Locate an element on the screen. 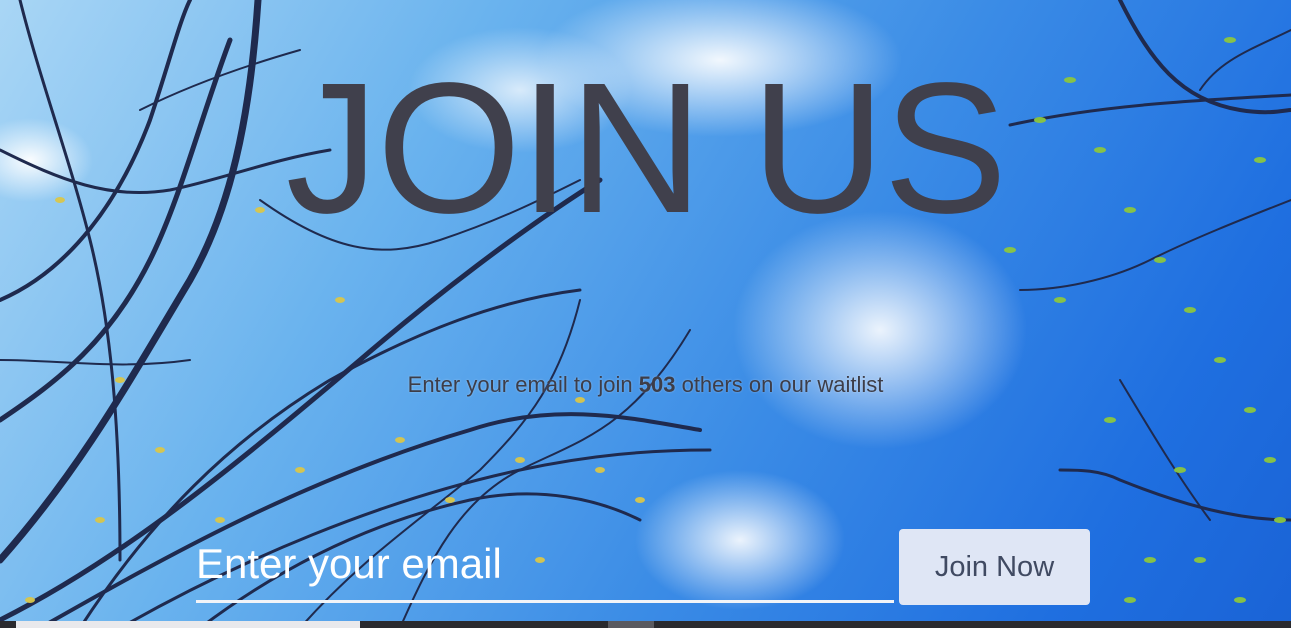  subtitle-prefix: Enter your email to join is located at coordinates (523, 384).